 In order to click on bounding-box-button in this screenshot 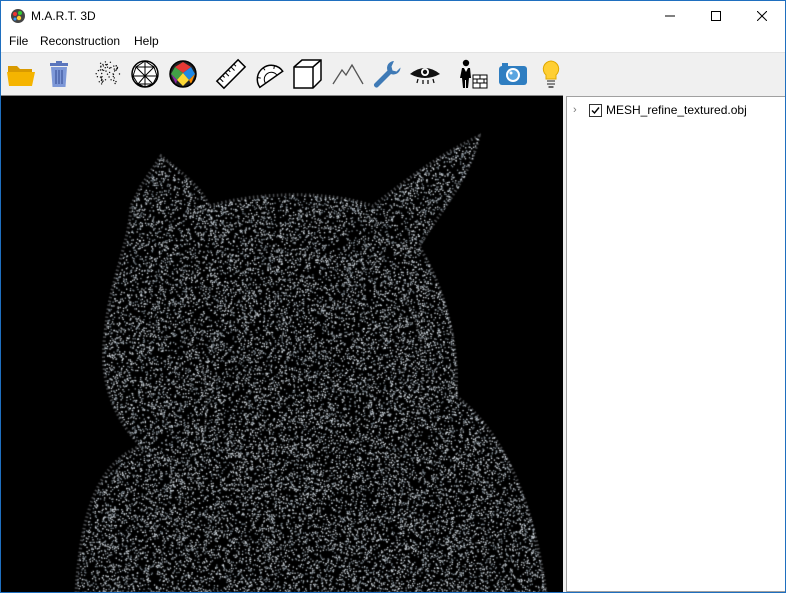, I will do `click(307, 74)`.